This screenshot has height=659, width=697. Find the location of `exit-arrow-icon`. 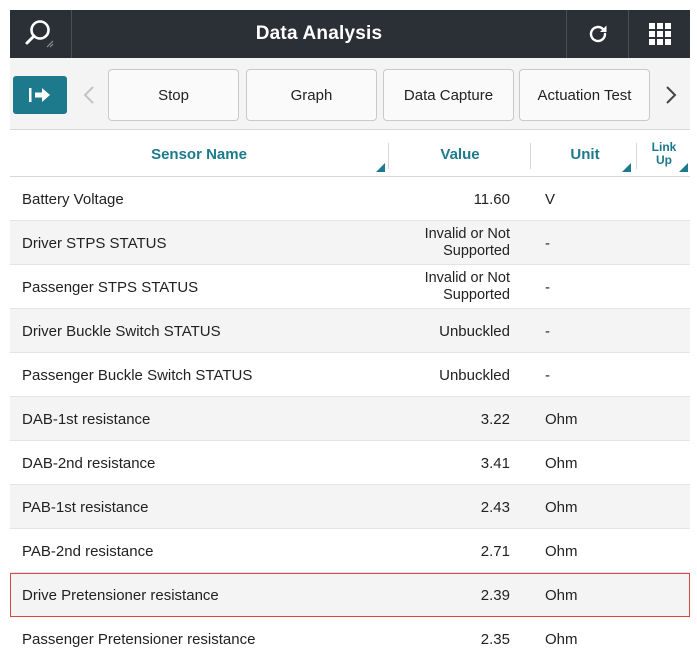

exit-arrow-icon is located at coordinates (39, 95).